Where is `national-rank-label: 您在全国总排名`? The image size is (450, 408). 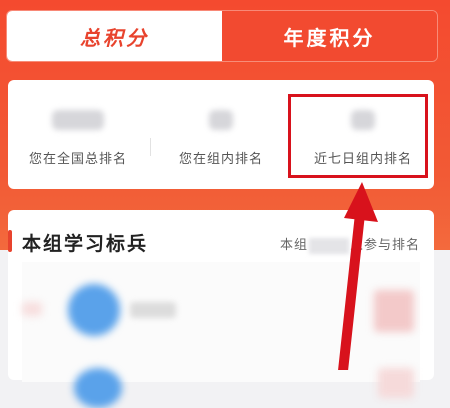 national-rank-label: 您在全国总排名 is located at coordinates (77, 159).